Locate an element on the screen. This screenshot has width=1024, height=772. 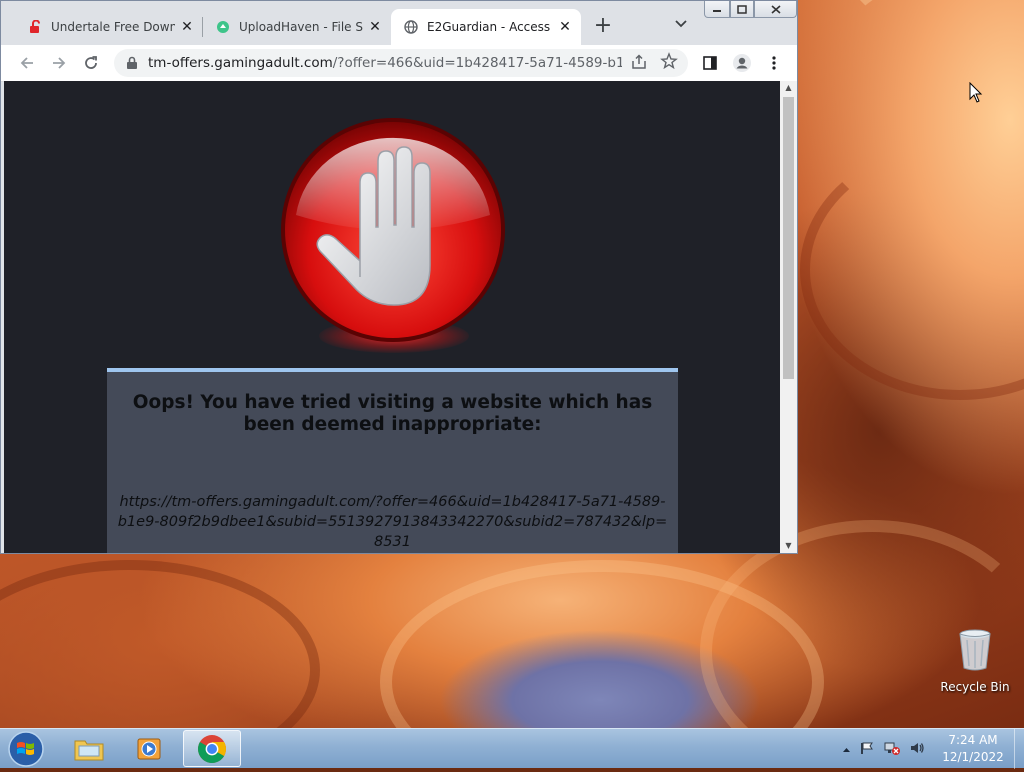
clock-date: 12/1/2022 is located at coordinates (973, 757).